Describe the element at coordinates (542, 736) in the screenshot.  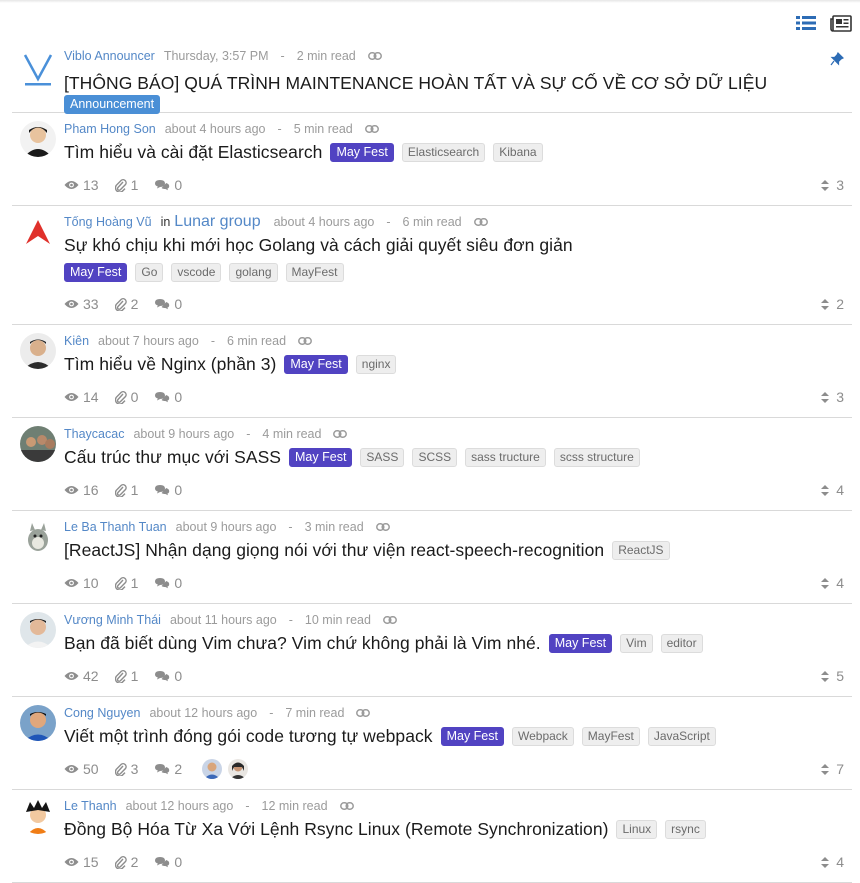
I see `tag: Webpack` at that location.